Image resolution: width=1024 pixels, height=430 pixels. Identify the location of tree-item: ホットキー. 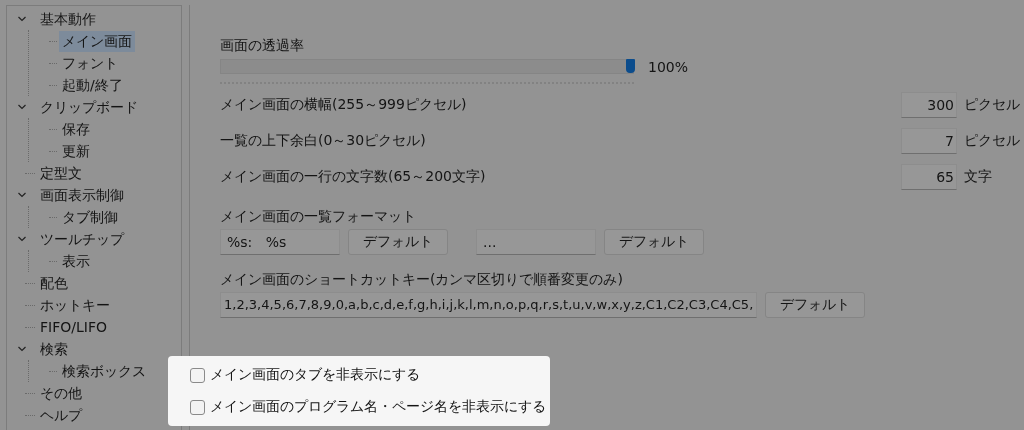
(75, 305).